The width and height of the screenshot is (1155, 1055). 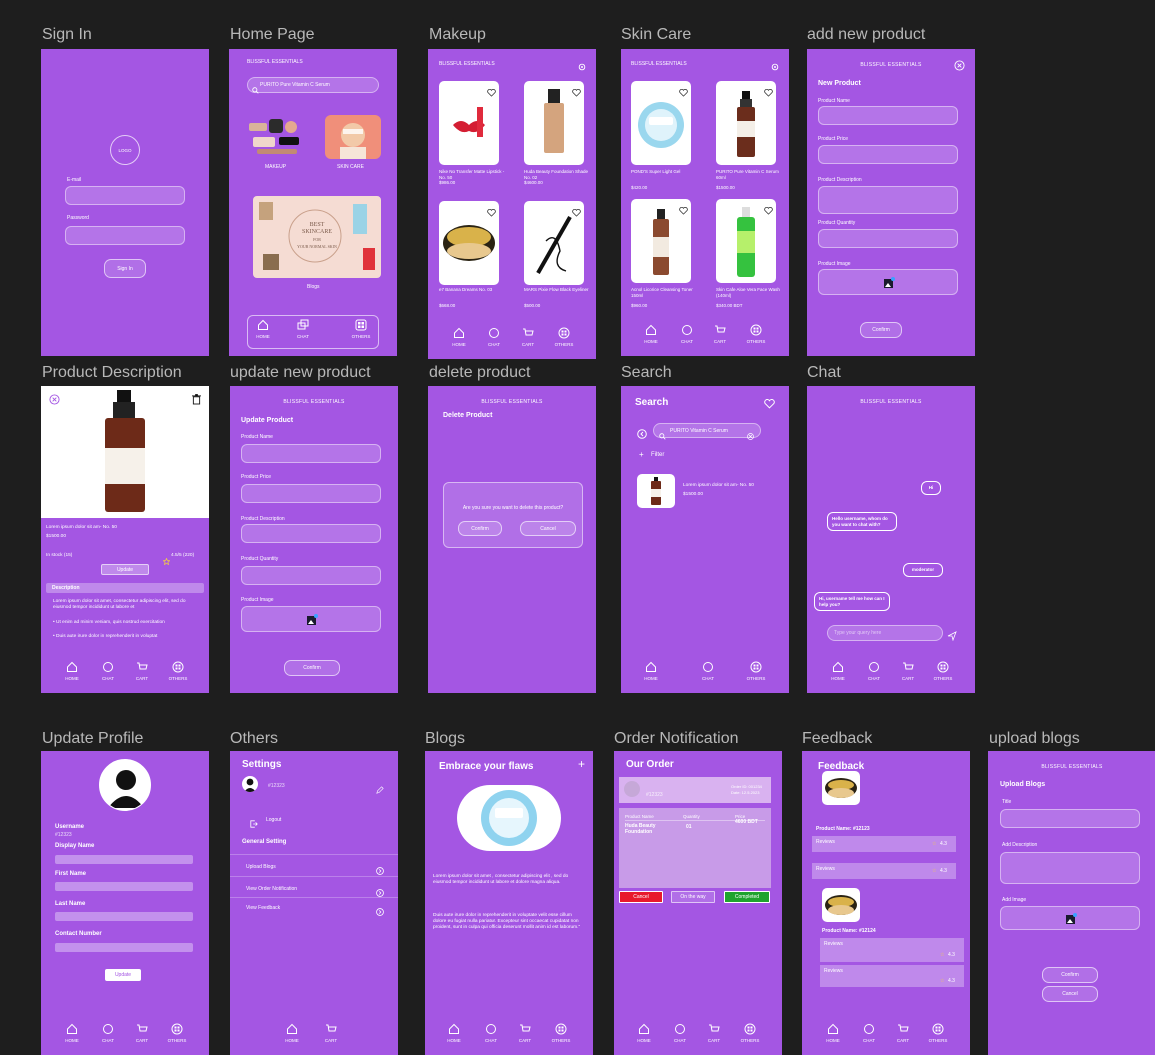 I want to click on blog-title-field, so click(x=1070, y=818).